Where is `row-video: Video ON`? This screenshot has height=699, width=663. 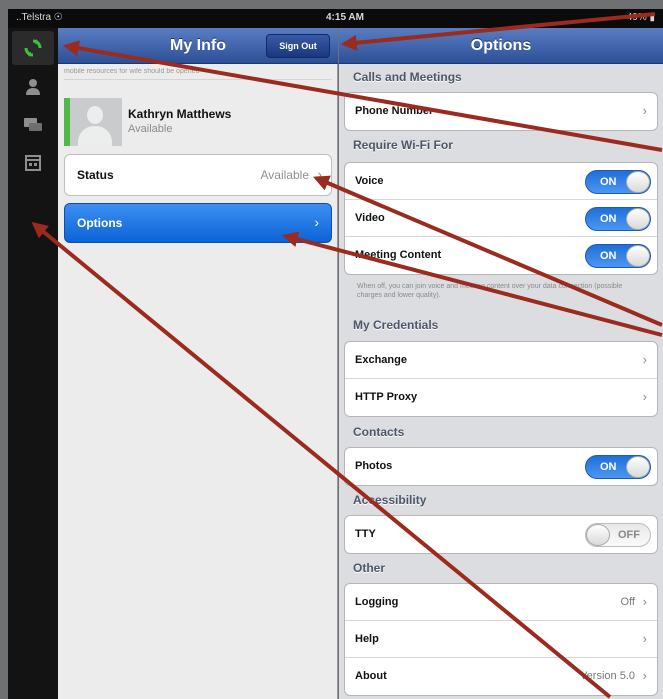
row-video: Video ON is located at coordinates (501, 218).